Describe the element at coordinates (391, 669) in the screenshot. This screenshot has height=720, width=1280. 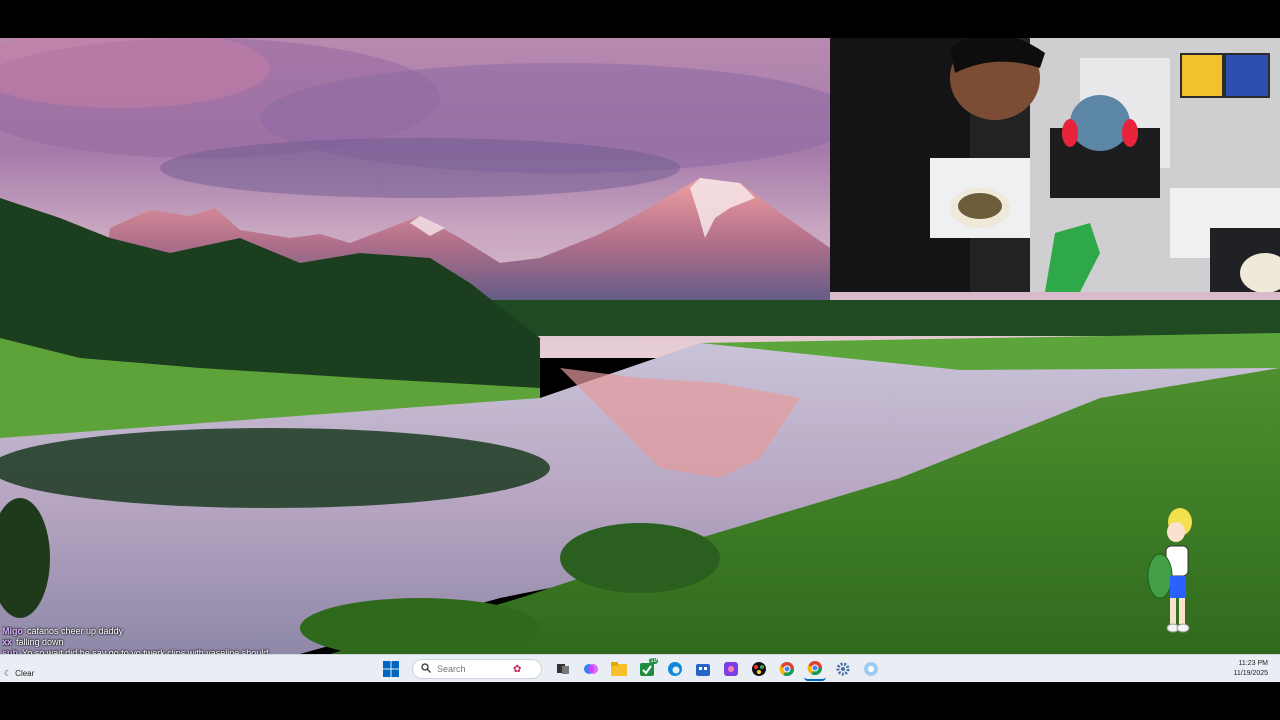
I see `windows-start-icon` at that location.